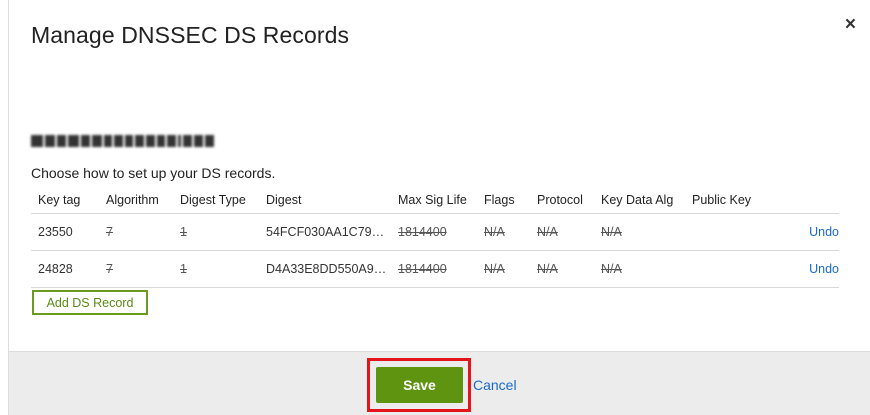 Image resolution: width=870 pixels, height=415 pixels. What do you see at coordinates (190, 35) in the screenshot?
I see `dialog-title: Manage DNSSEC DS Records` at bounding box center [190, 35].